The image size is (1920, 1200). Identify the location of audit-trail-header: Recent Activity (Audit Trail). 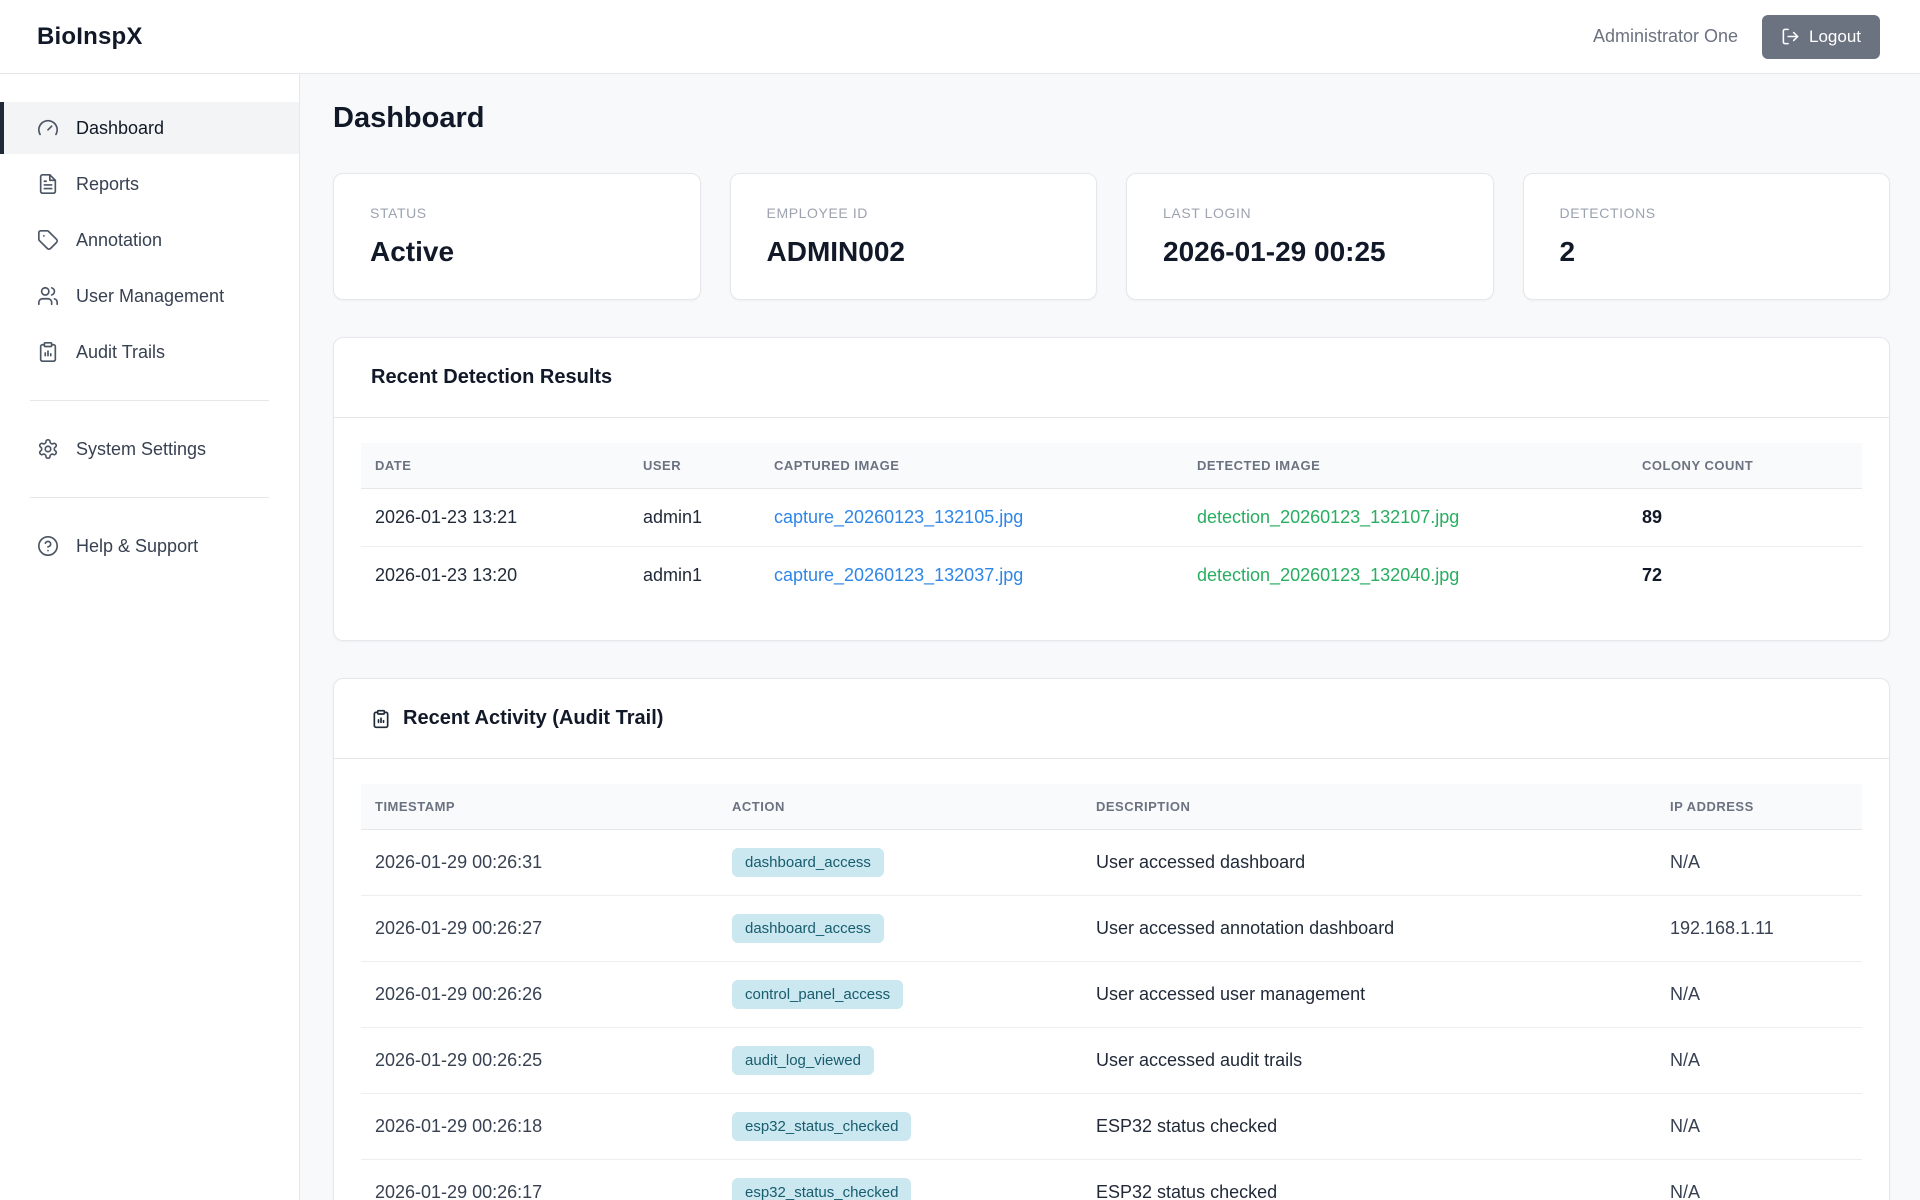
(1111, 719).